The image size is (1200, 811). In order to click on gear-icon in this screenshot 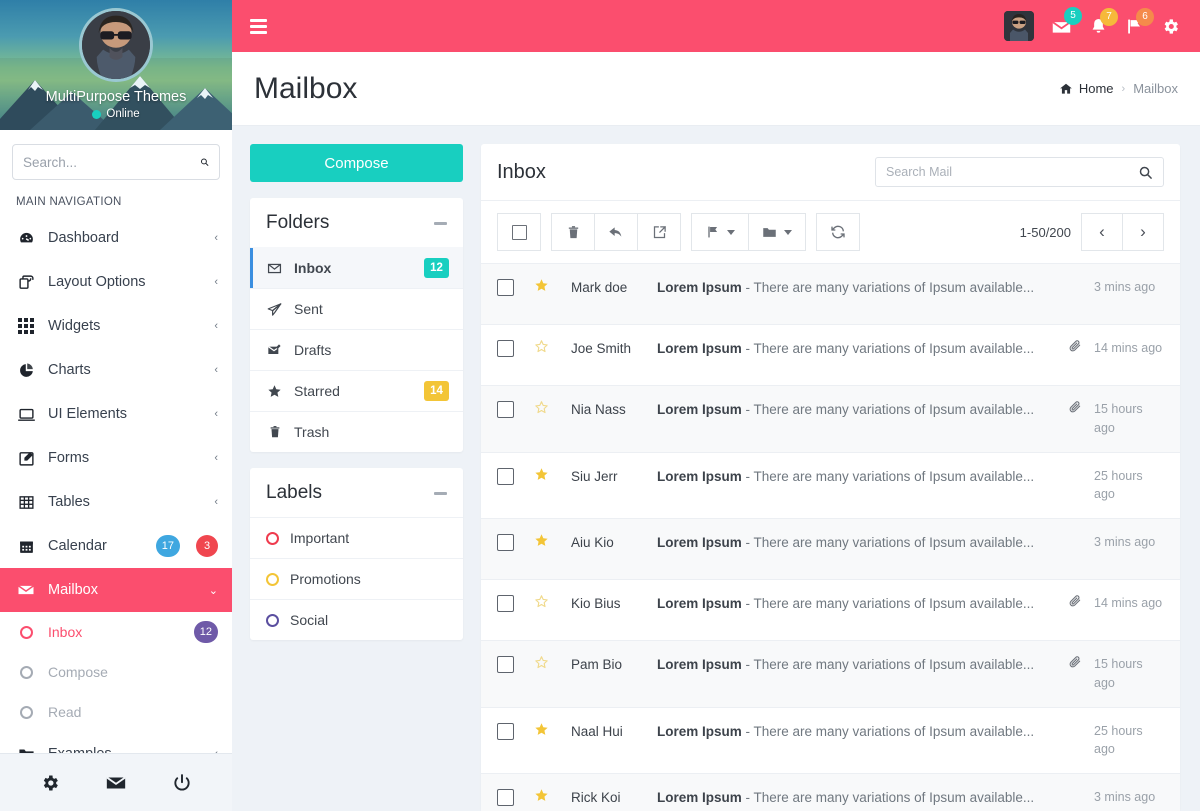, I will do `click(50, 783)`.